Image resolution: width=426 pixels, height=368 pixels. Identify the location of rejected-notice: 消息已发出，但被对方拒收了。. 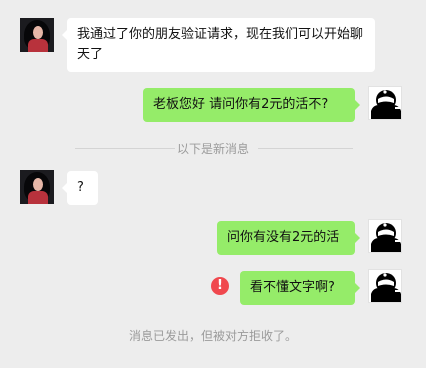
(212, 336).